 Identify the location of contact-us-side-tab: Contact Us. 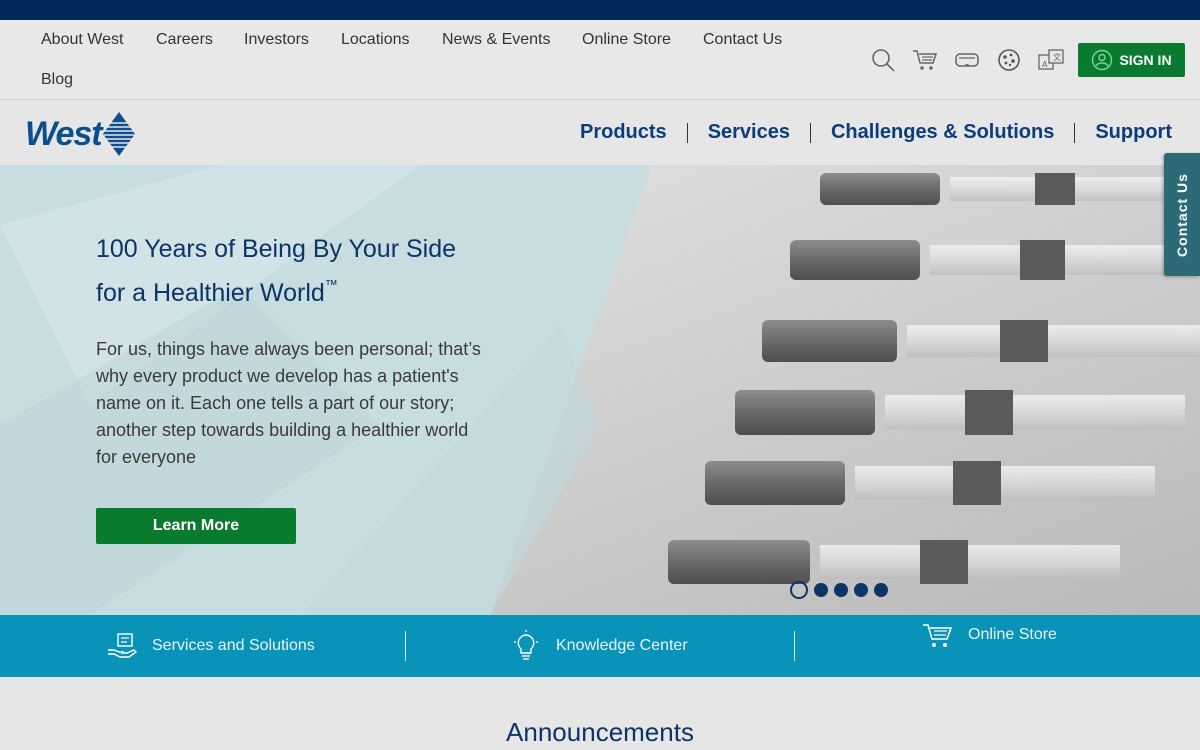
(1182, 214).